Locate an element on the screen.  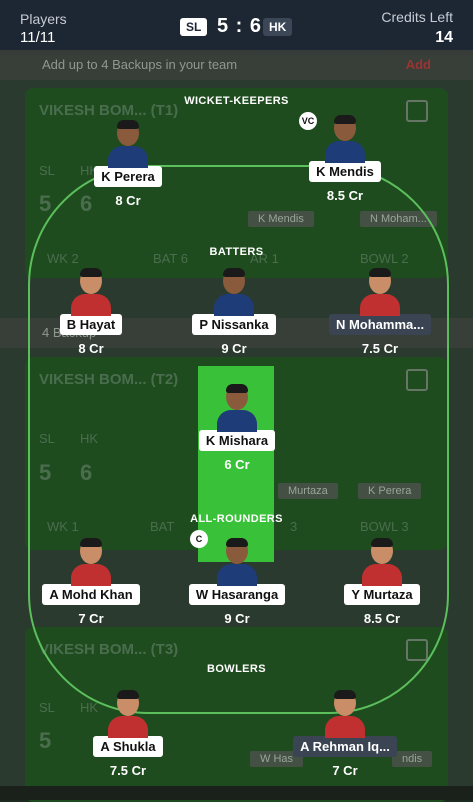
player-name: K Mendis is located at coordinates (345, 171).